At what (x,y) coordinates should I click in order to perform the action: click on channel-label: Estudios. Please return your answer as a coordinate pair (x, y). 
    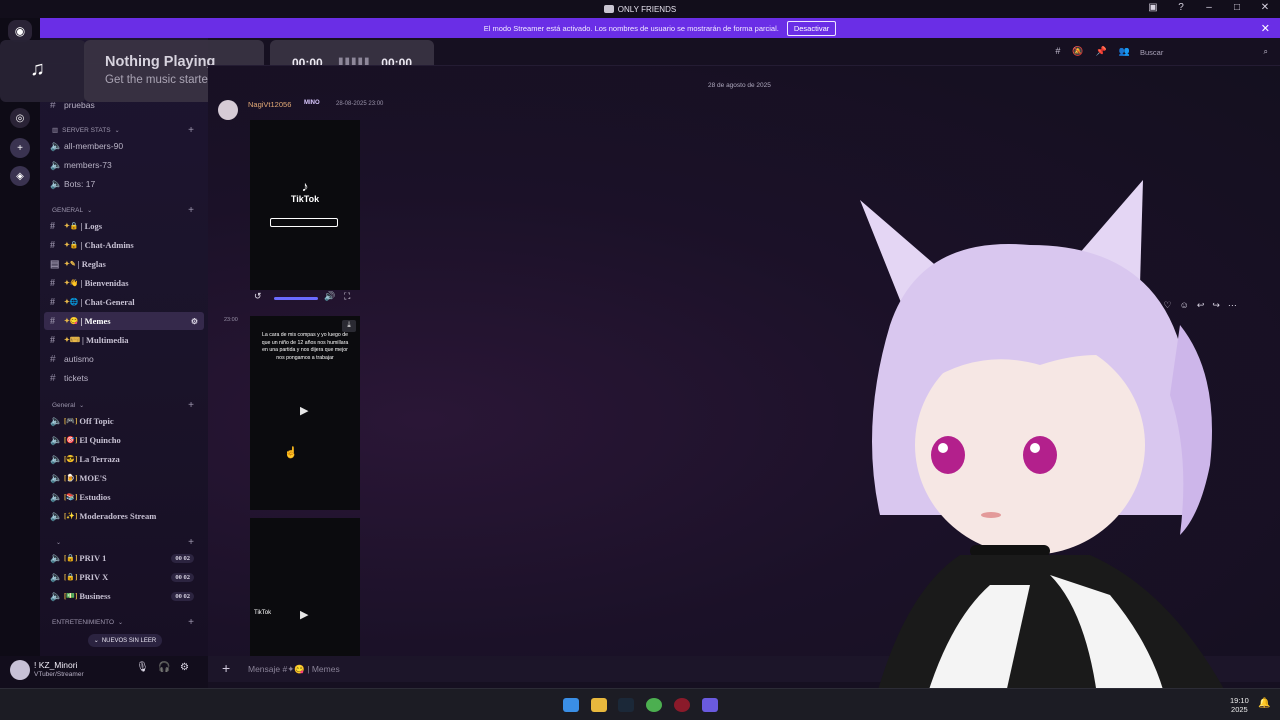
    Looking at the image, I should click on (95, 497).